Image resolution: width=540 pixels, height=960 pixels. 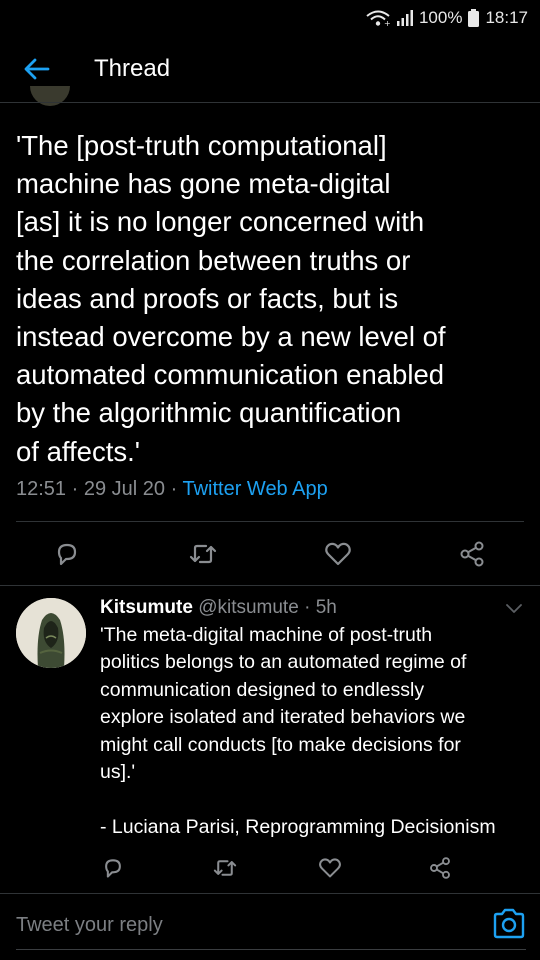 What do you see at coordinates (270, 554) in the screenshot?
I see `main-tweet-actions` at bounding box center [270, 554].